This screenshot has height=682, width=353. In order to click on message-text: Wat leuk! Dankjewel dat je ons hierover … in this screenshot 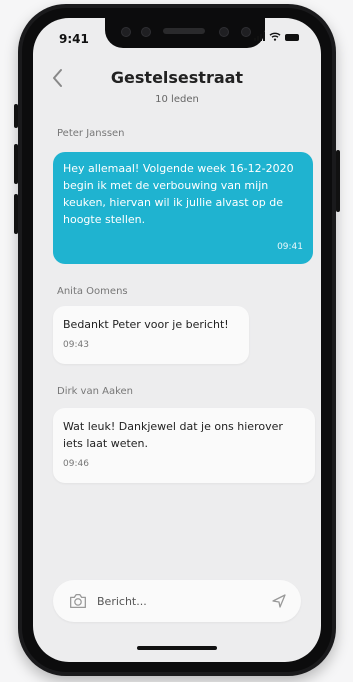, I will do `click(173, 435)`.